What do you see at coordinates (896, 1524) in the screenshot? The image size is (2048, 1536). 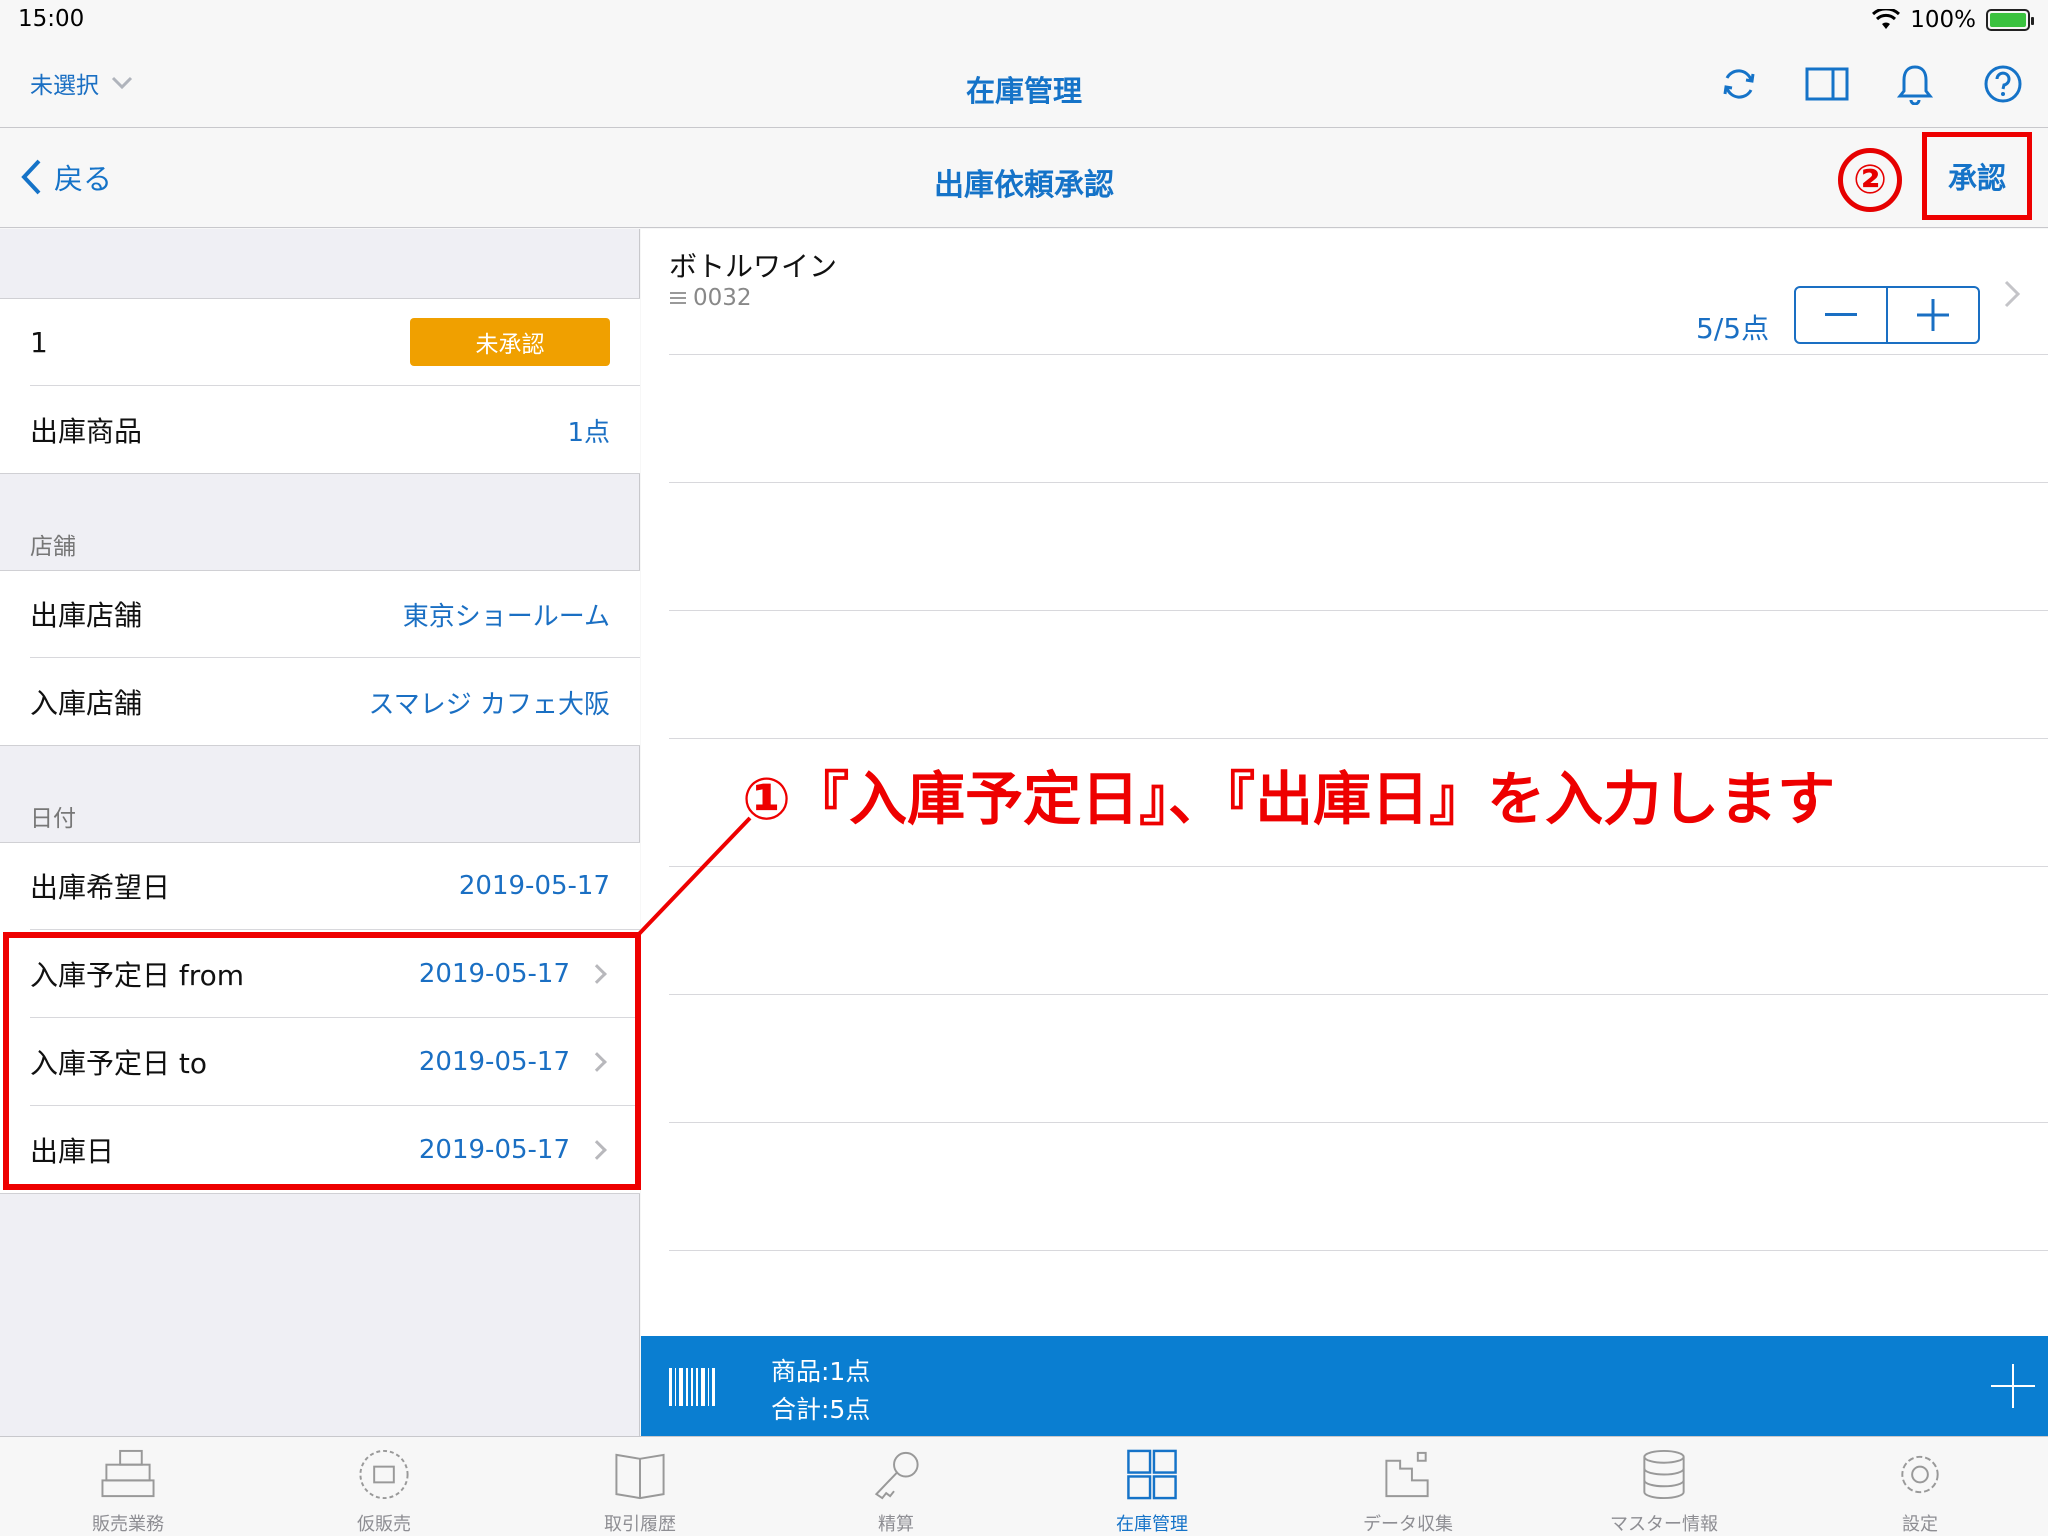 I see `tab-label: 精算` at bounding box center [896, 1524].